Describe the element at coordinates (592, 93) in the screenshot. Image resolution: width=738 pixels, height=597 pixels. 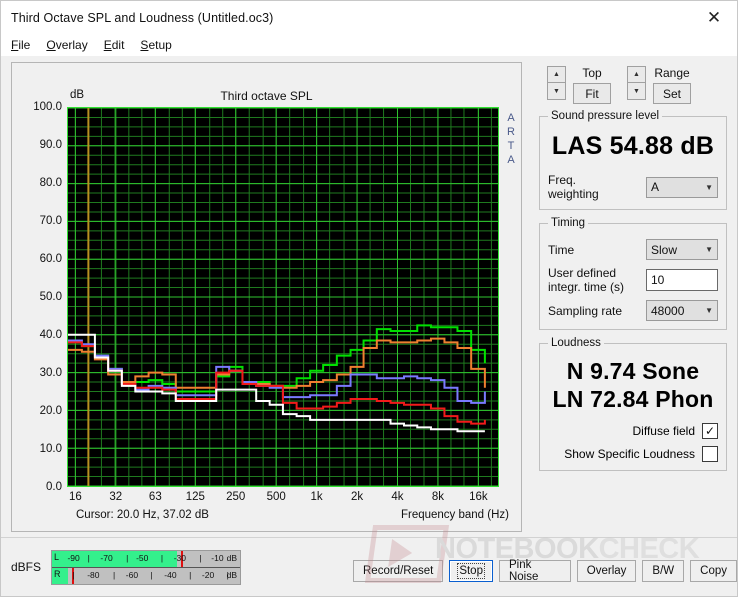
I see `fit-button: Fit` at that location.